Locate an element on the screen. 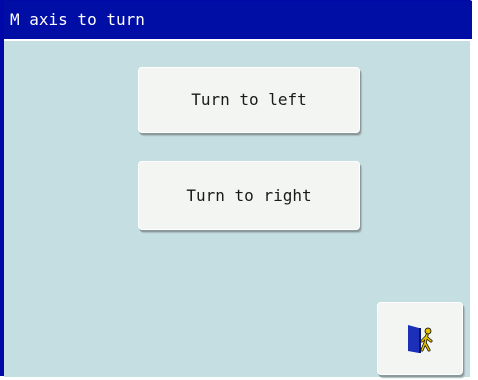 Image resolution: width=478 pixels, height=380 pixels. window-title: M axis to turn is located at coordinates (238, 21).